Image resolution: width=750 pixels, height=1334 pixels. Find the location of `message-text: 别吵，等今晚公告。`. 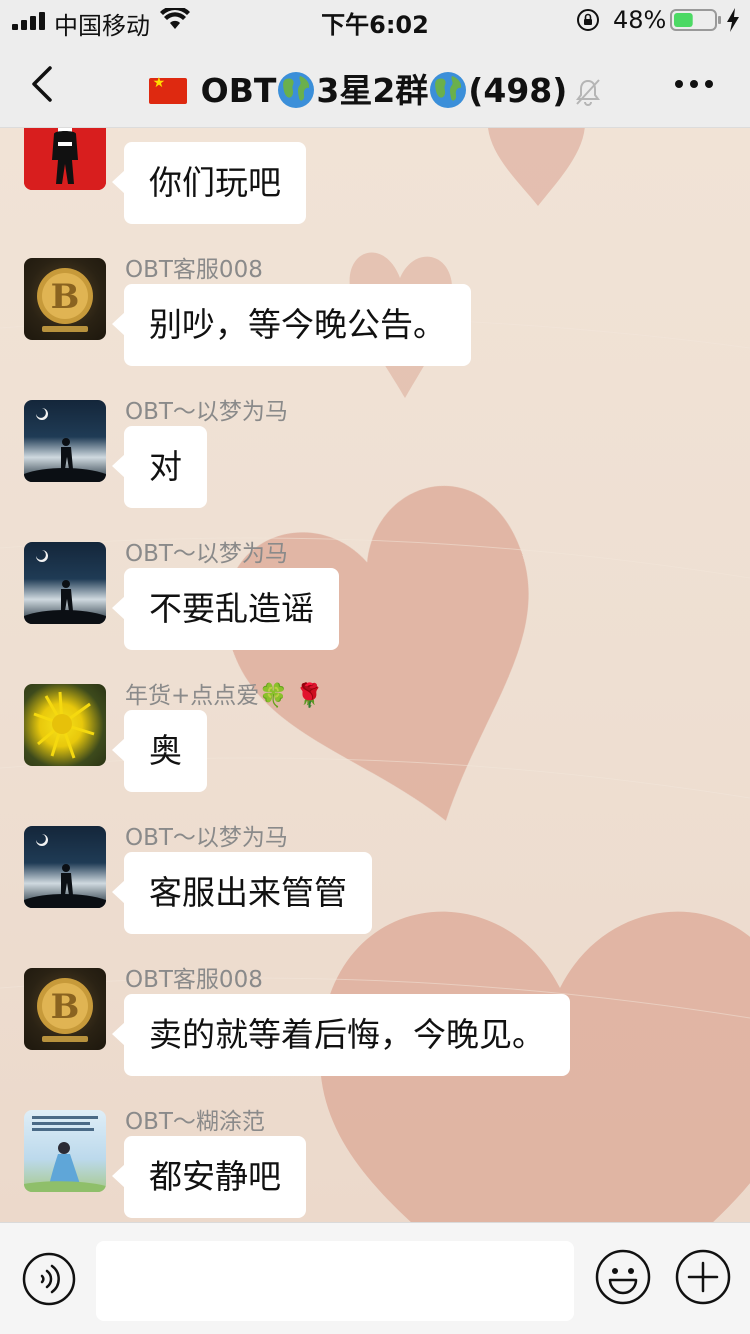

message-text: 别吵，等今晚公告。 is located at coordinates (297, 324).